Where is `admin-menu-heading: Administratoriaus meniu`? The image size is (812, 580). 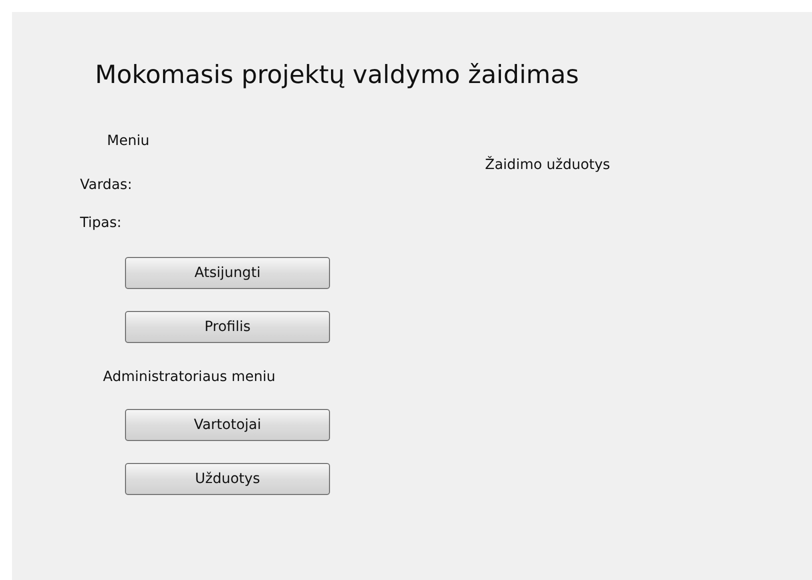
admin-menu-heading: Administratoriaus meniu is located at coordinates (189, 377).